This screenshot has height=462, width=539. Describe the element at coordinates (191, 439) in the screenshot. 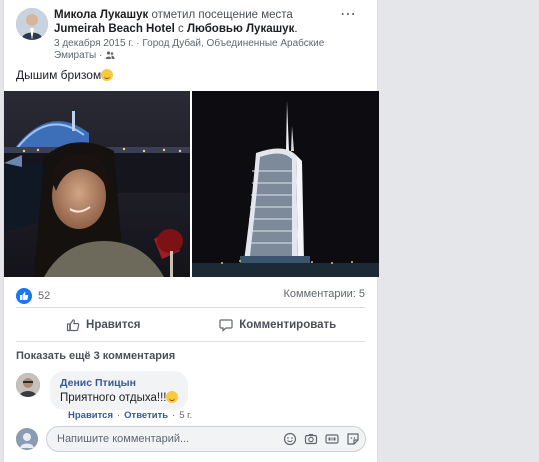

I see `comment-composer` at that location.